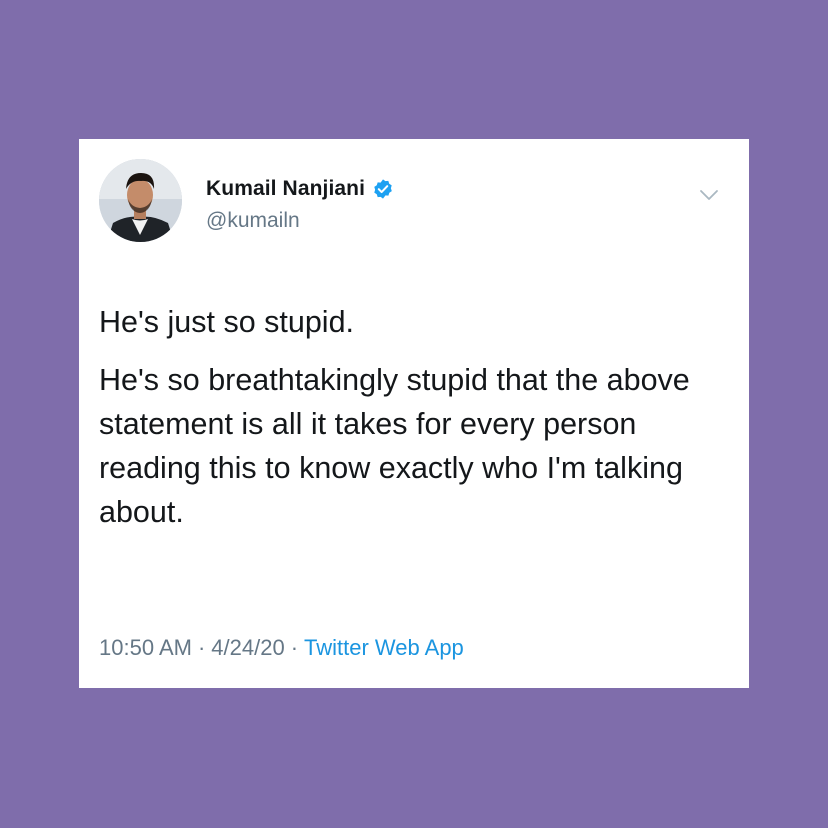  I want to click on avatar-photo, so click(140, 200).